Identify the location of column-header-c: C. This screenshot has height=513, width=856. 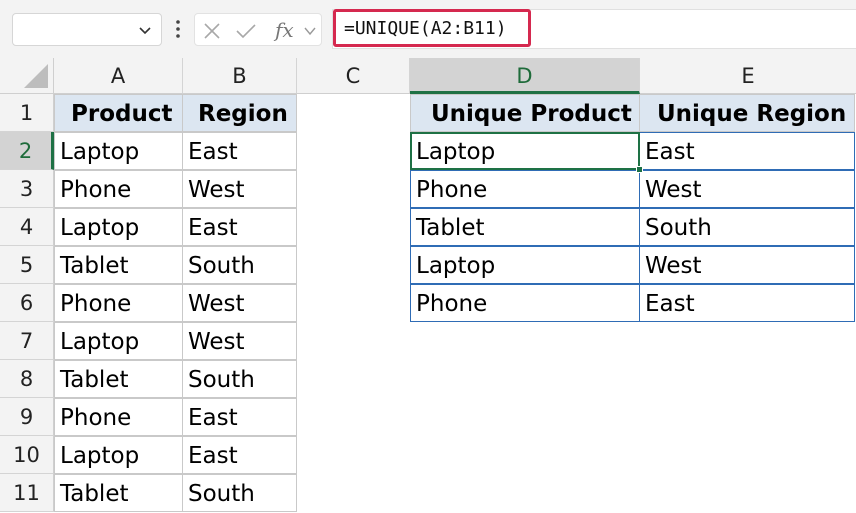
(353, 76).